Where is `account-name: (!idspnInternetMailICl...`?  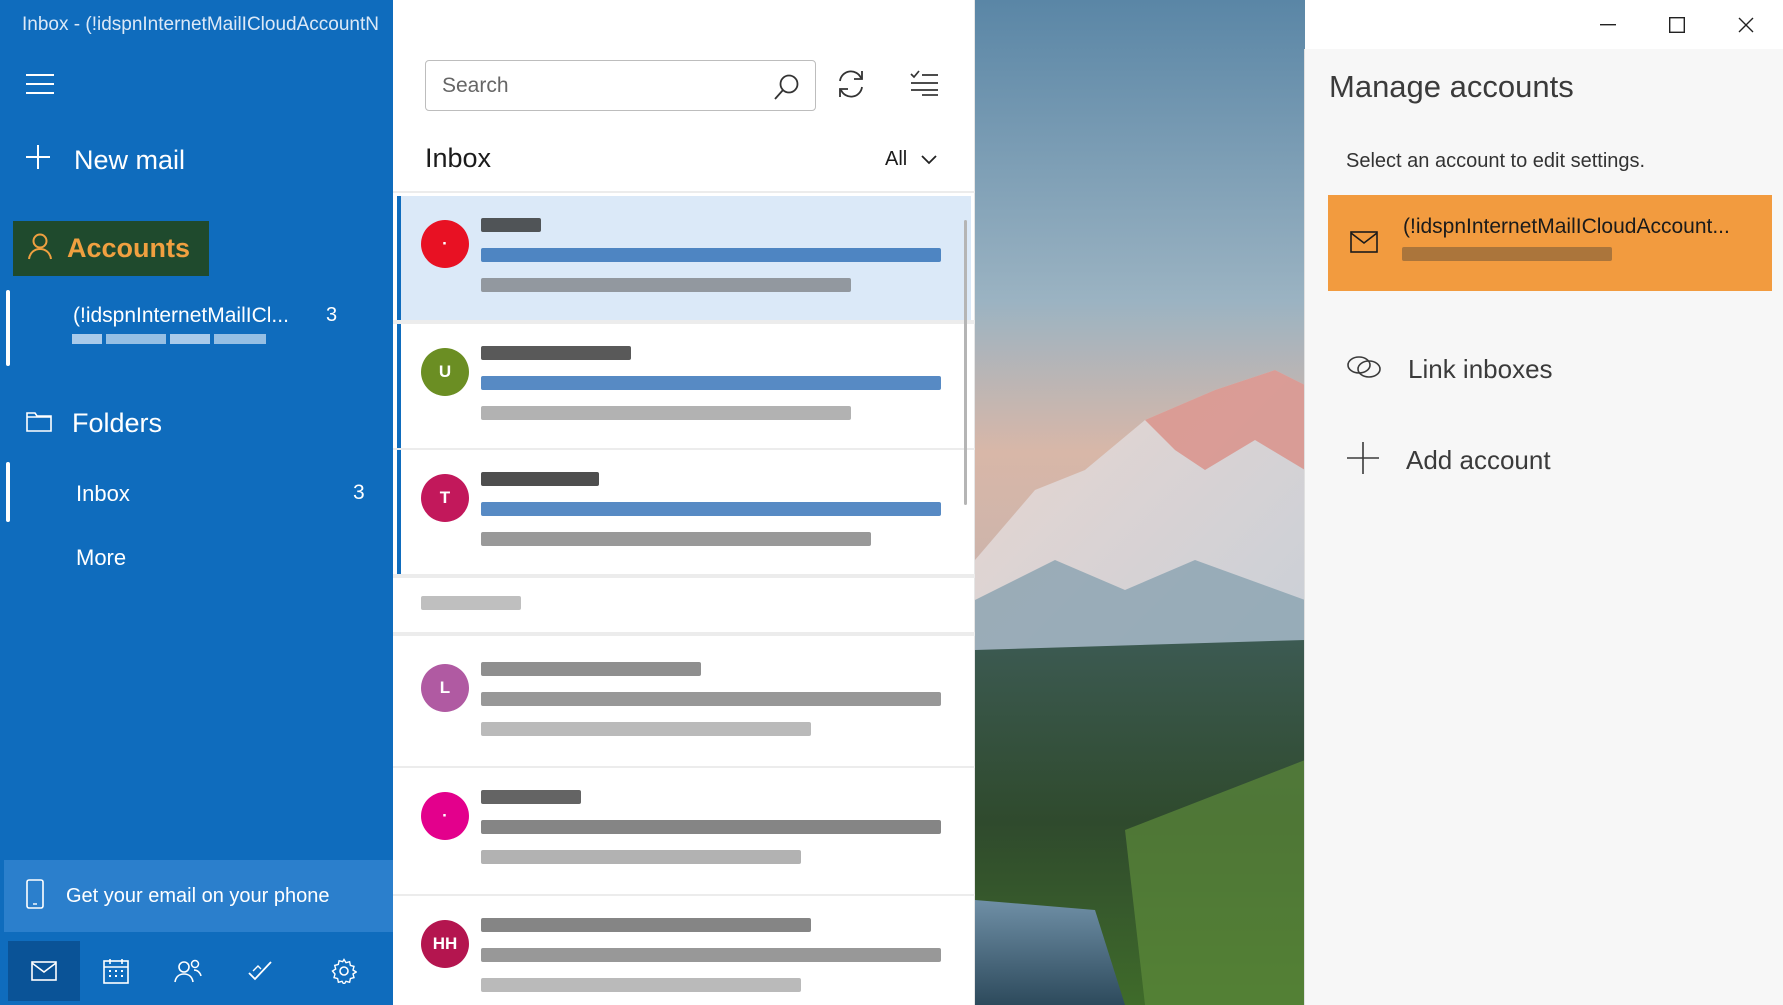 account-name: (!idspnInternetMailICl... is located at coordinates (181, 315).